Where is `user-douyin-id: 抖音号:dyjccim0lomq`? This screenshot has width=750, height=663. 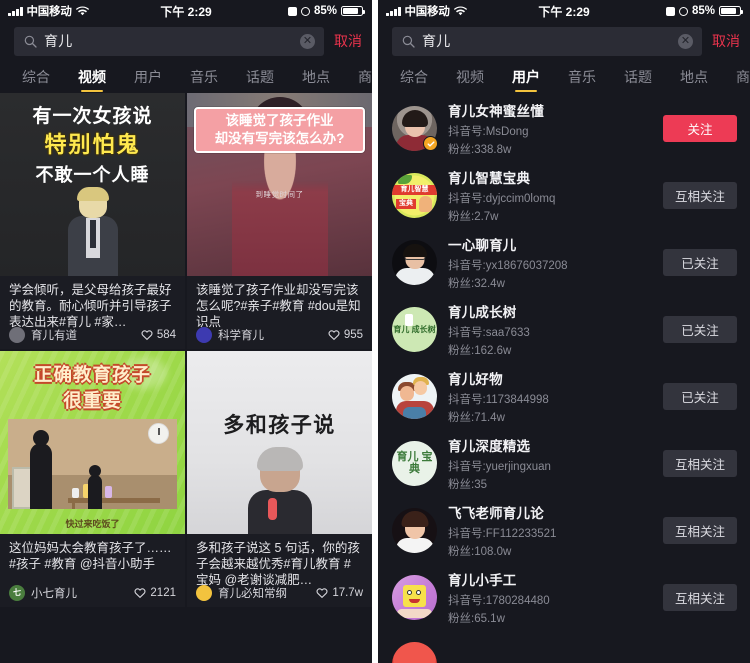 user-douyin-id: 抖音号:dyjccim0lomq is located at coordinates (502, 198).